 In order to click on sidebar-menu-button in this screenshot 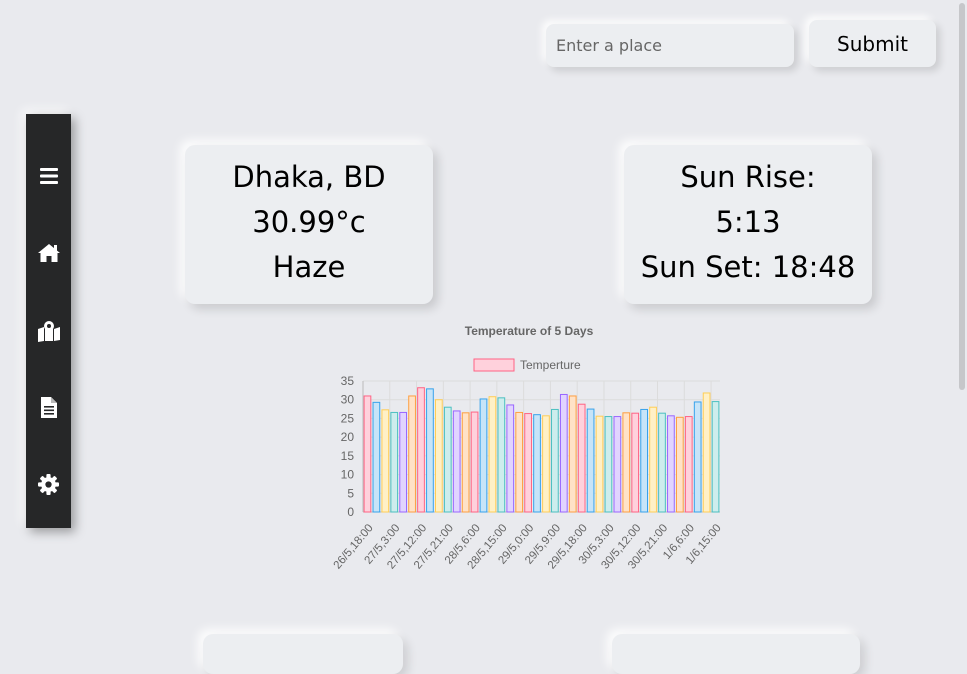, I will do `click(48, 176)`.